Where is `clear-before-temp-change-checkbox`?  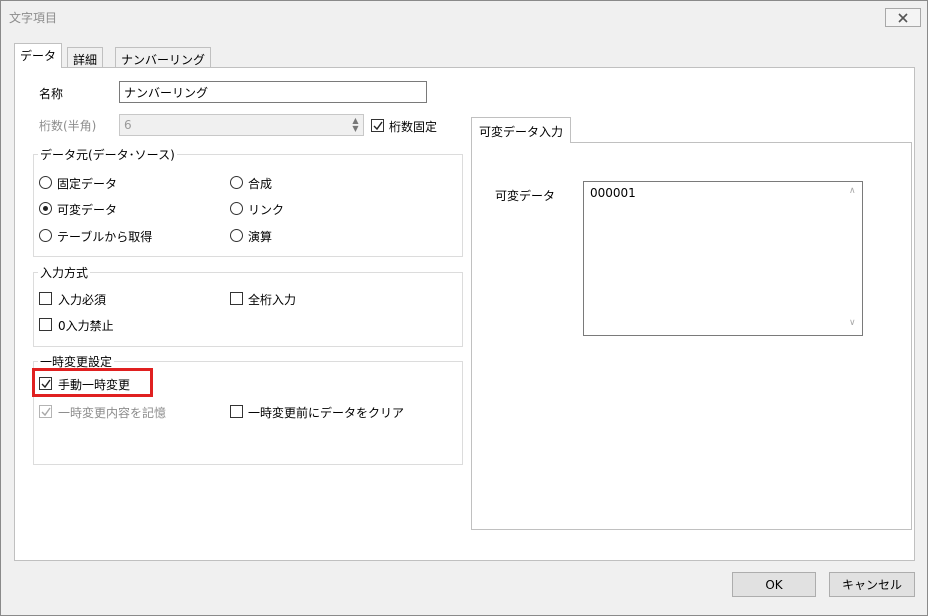 clear-before-temp-change-checkbox is located at coordinates (236, 411).